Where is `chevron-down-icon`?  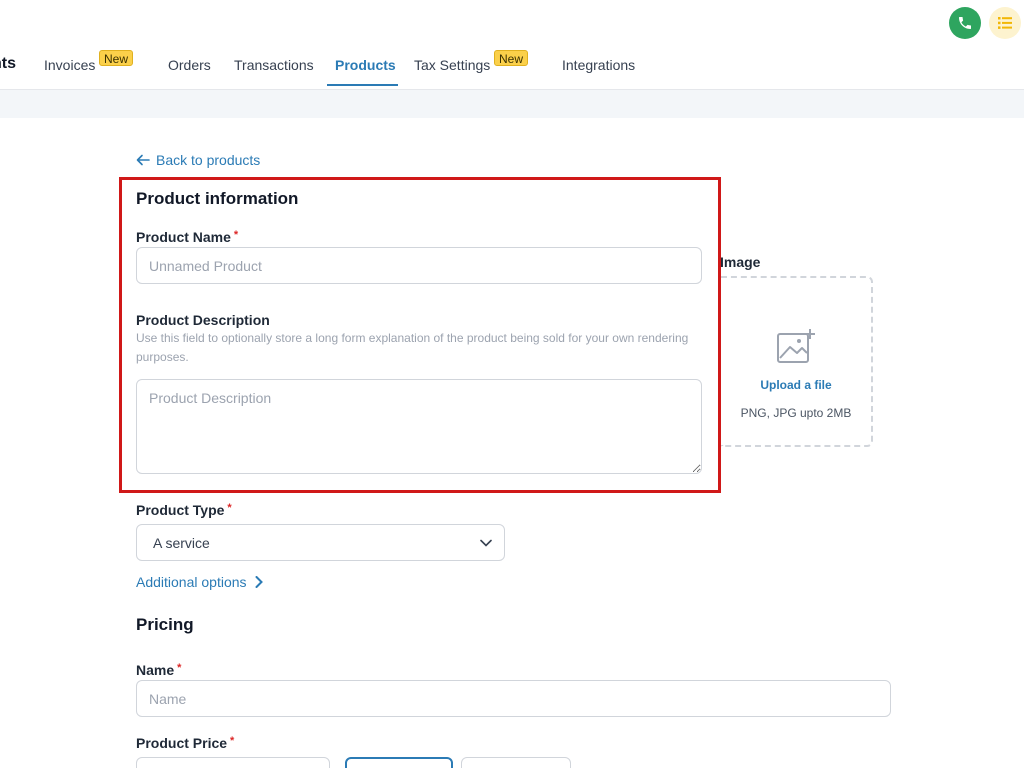 chevron-down-icon is located at coordinates (486, 543).